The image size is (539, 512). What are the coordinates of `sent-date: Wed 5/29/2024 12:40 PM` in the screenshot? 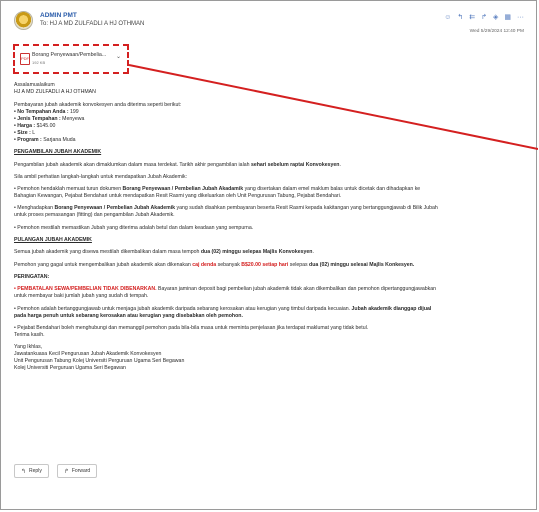 It's located at (496, 31).